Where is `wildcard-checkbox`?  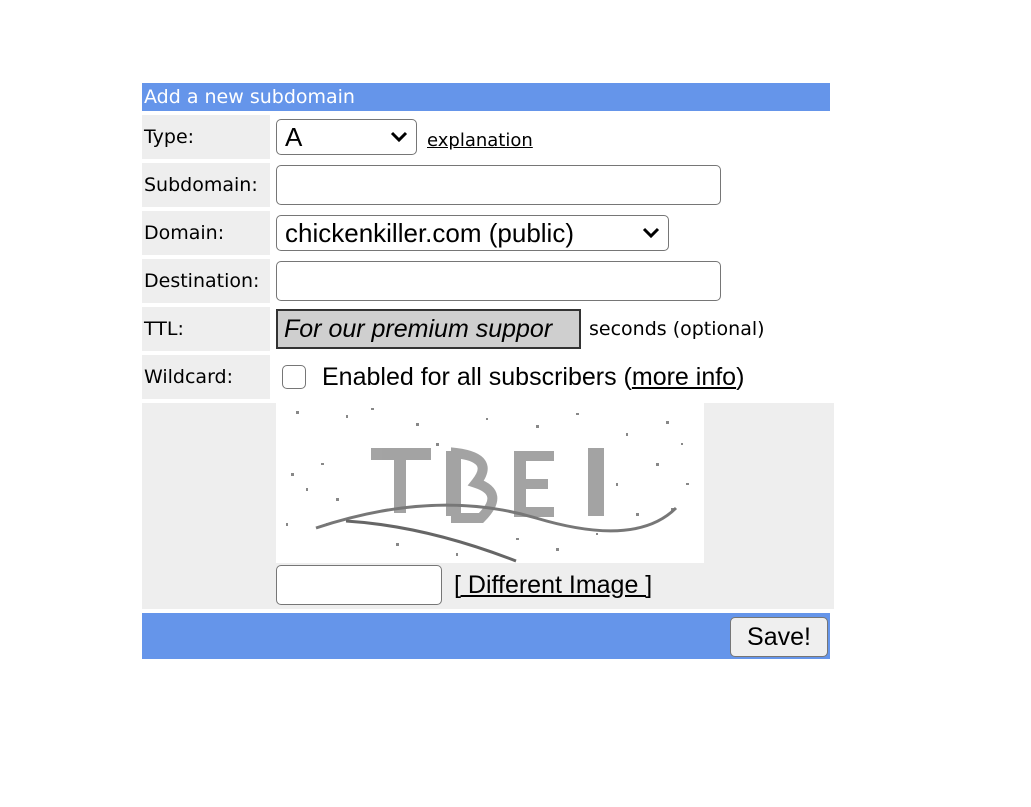
wildcard-checkbox is located at coordinates (294, 377).